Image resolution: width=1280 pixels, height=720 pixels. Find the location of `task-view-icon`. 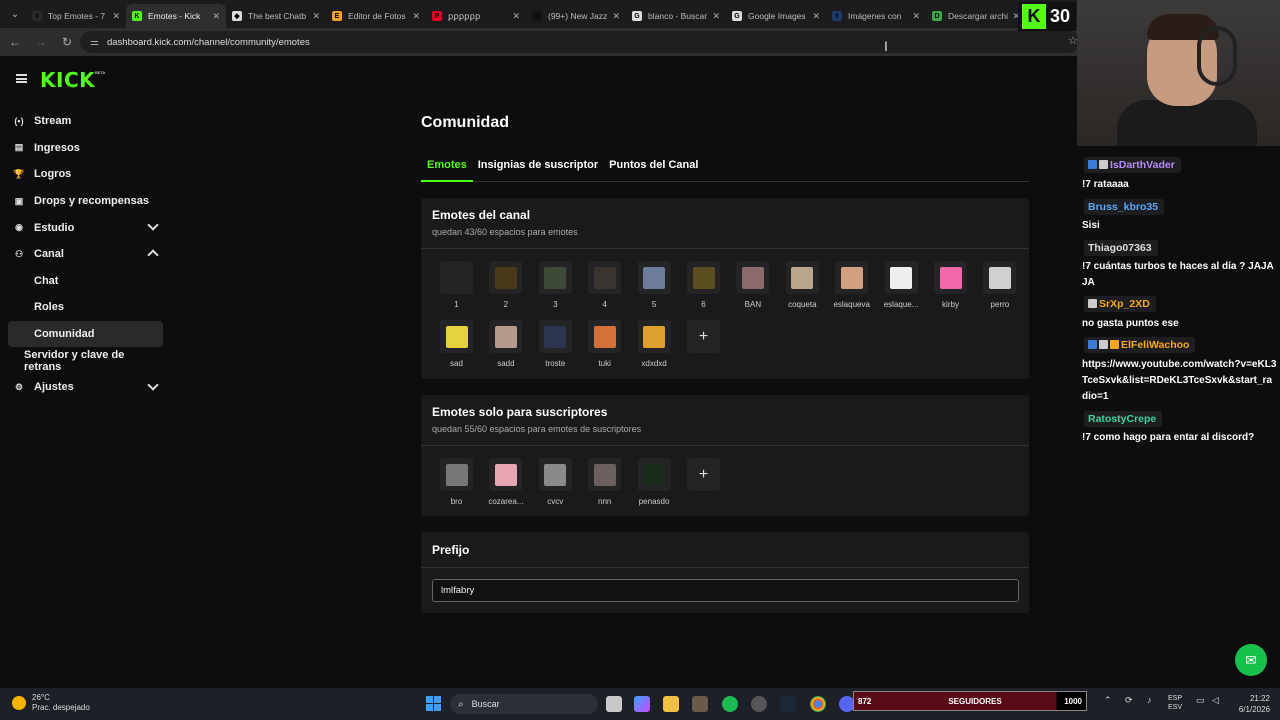

task-view-icon is located at coordinates (614, 704).